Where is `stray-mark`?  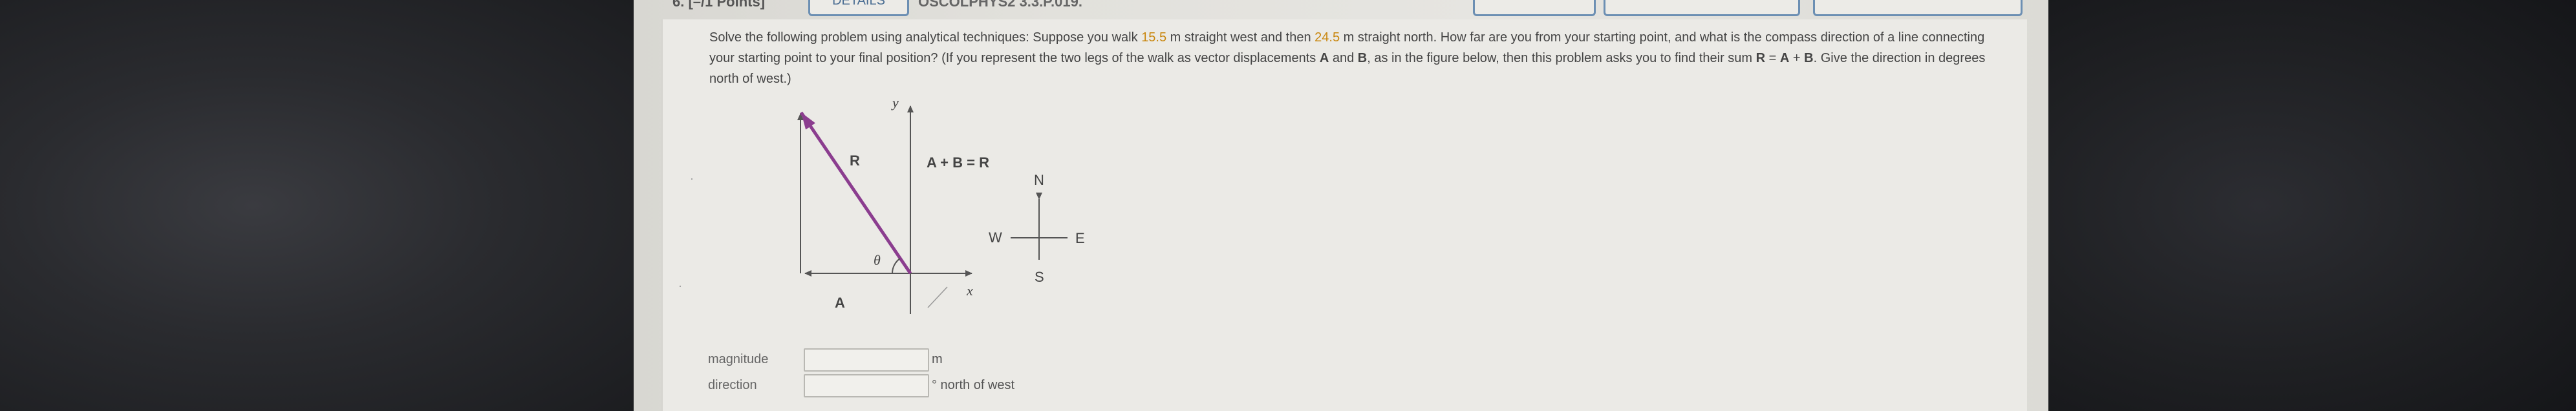
stray-mark is located at coordinates (937, 297).